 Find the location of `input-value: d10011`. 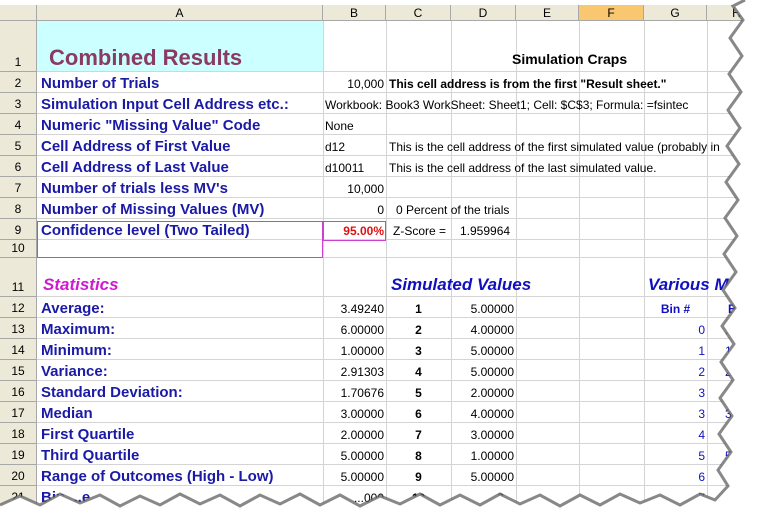

input-value: d10011 is located at coordinates (344, 168).